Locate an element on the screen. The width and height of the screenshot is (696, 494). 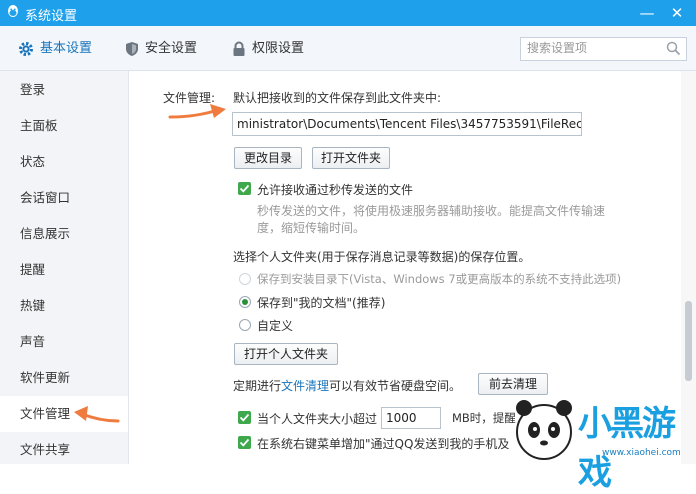
radio-install-dir is located at coordinates (245, 279).